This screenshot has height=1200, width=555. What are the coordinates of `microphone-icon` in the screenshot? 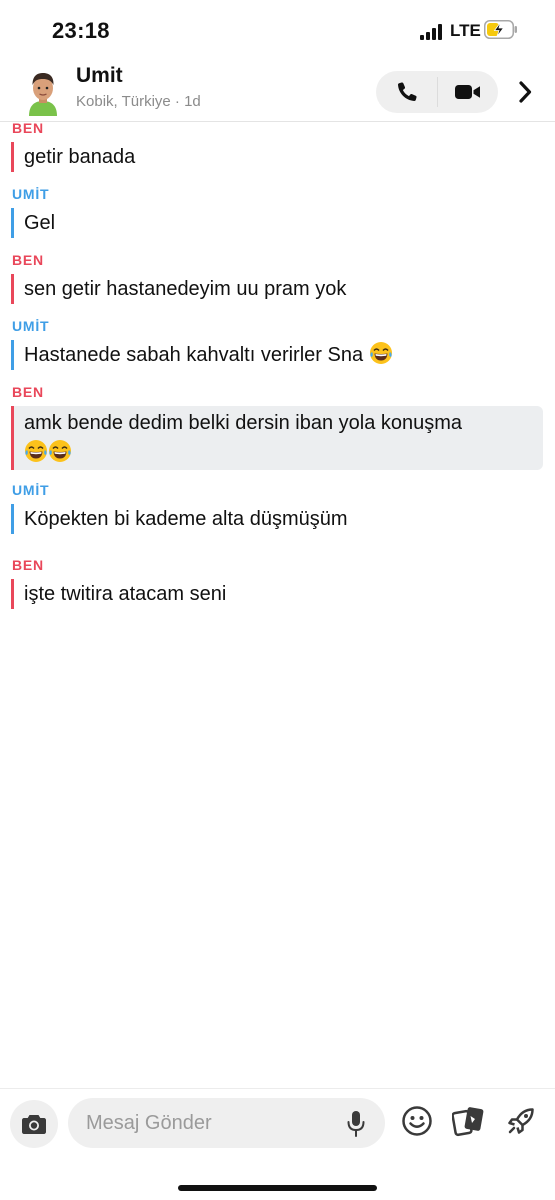 It's located at (356, 1124).